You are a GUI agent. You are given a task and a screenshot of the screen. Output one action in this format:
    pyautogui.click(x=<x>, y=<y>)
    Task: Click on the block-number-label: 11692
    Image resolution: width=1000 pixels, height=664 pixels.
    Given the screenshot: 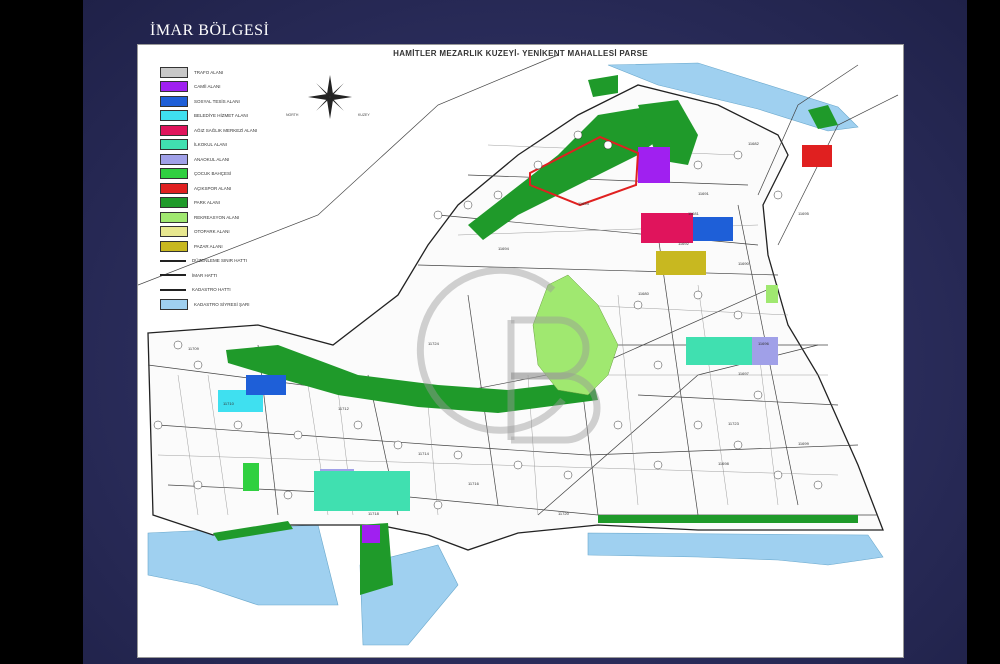 What is the action you would take?
    pyautogui.click(x=684, y=243)
    